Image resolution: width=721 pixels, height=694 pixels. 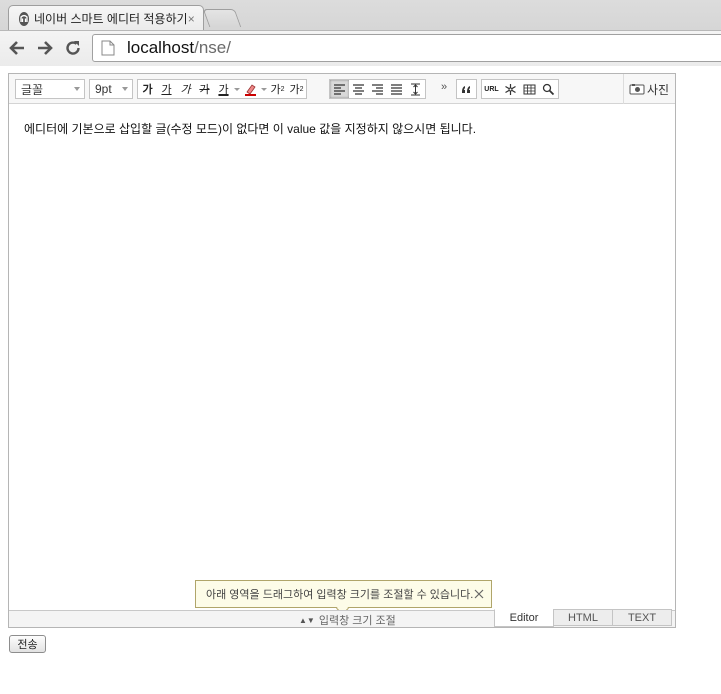 I want to click on browser-chrome: 네이버 스마트 에디터 적용하기 × localhost /nse/, so click(x=360, y=33).